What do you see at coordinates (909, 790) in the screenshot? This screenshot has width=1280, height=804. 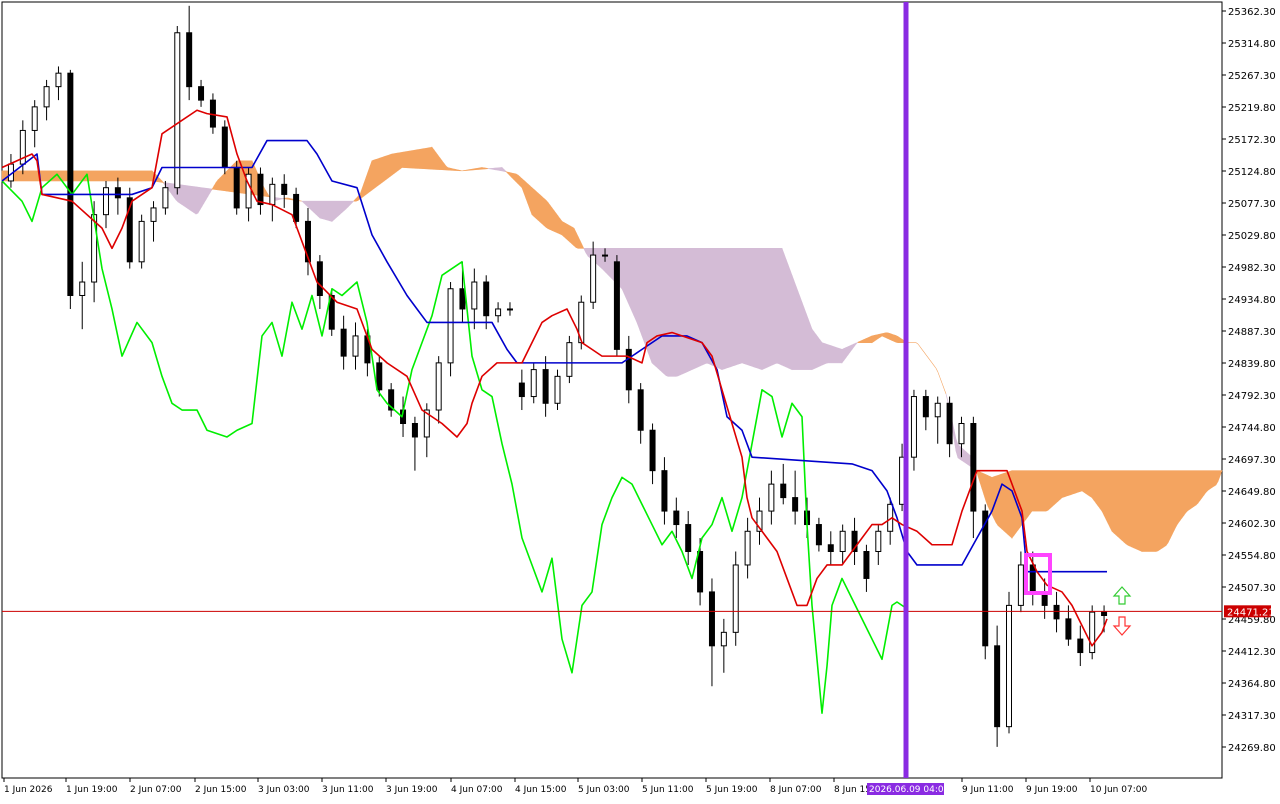 I see `crosshair-time-label: 2026.06.09 04:00` at bounding box center [909, 790].